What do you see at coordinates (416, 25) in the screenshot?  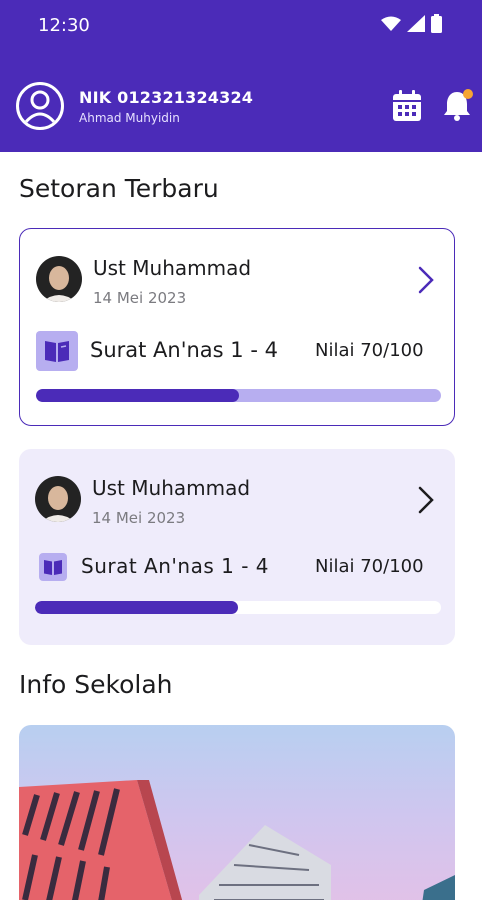 I see `signal-icon` at bounding box center [416, 25].